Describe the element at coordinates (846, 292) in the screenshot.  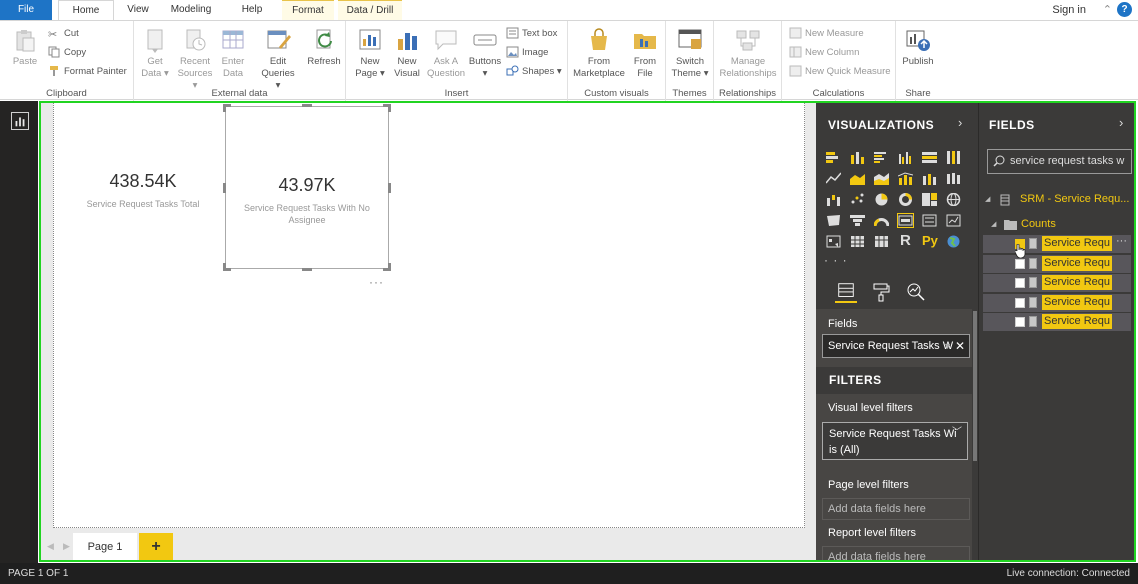
I see `fields-tab-icon` at that location.